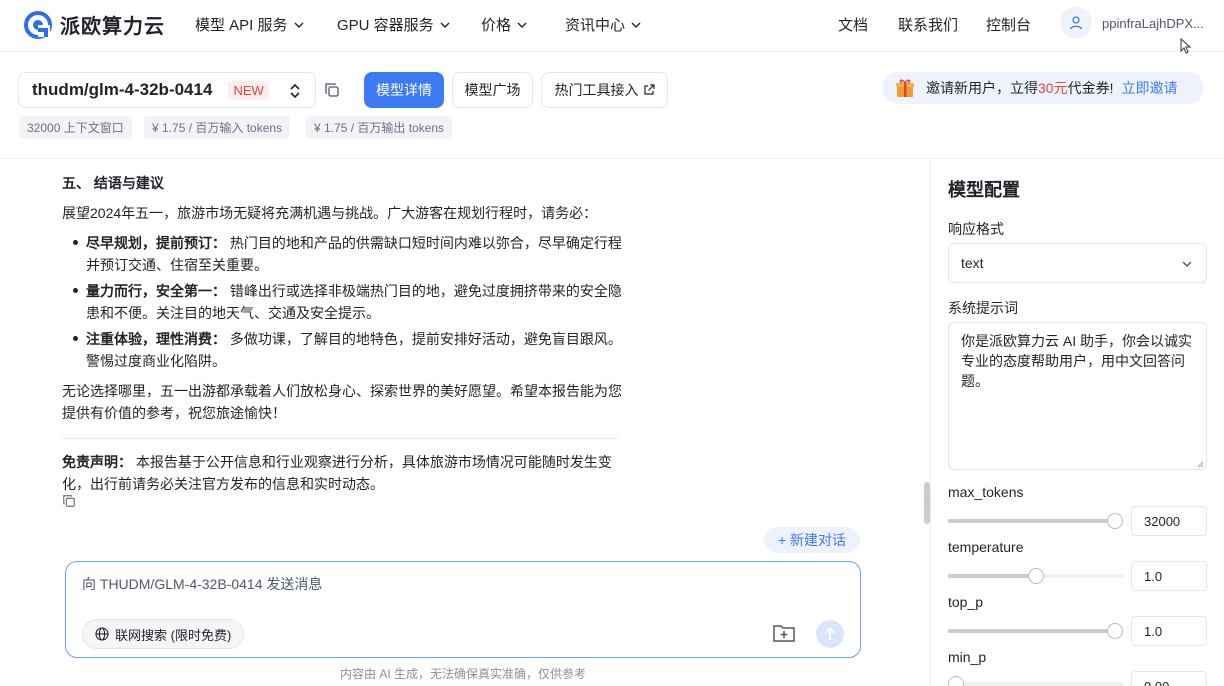 This screenshot has width=1224, height=686. Describe the element at coordinates (966, 602) in the screenshot. I see `top-p-label: top_p` at that location.